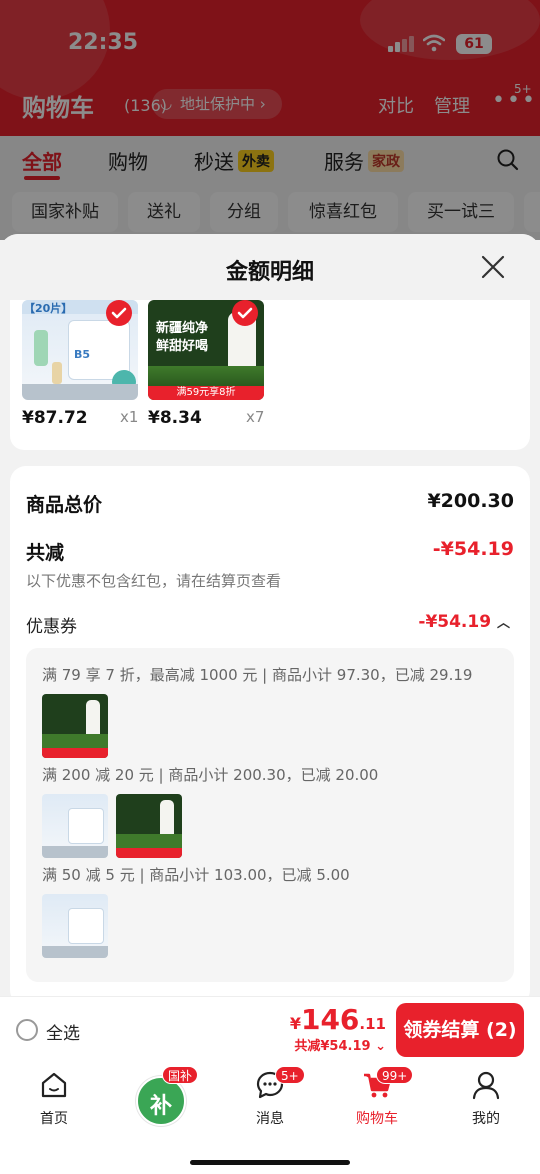 The height and width of the screenshot is (1174, 540). What do you see at coordinates (182, 328) in the screenshot?
I see `thumb-slogan-line1: 新疆纯净` at bounding box center [182, 328].